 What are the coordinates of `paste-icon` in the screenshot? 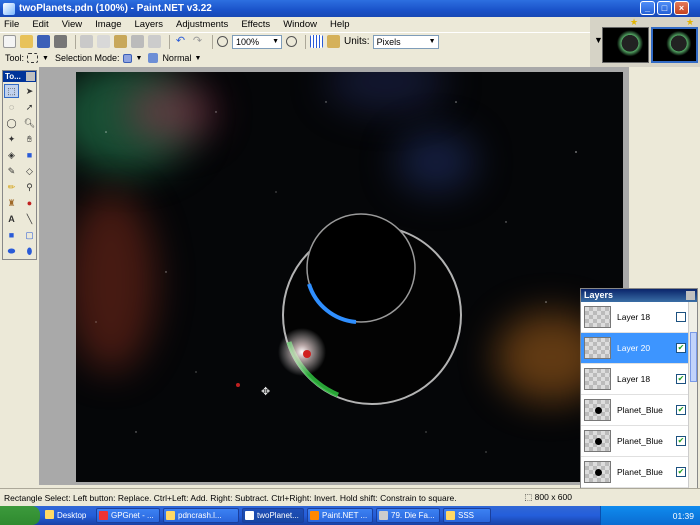 It's located at (120, 41).